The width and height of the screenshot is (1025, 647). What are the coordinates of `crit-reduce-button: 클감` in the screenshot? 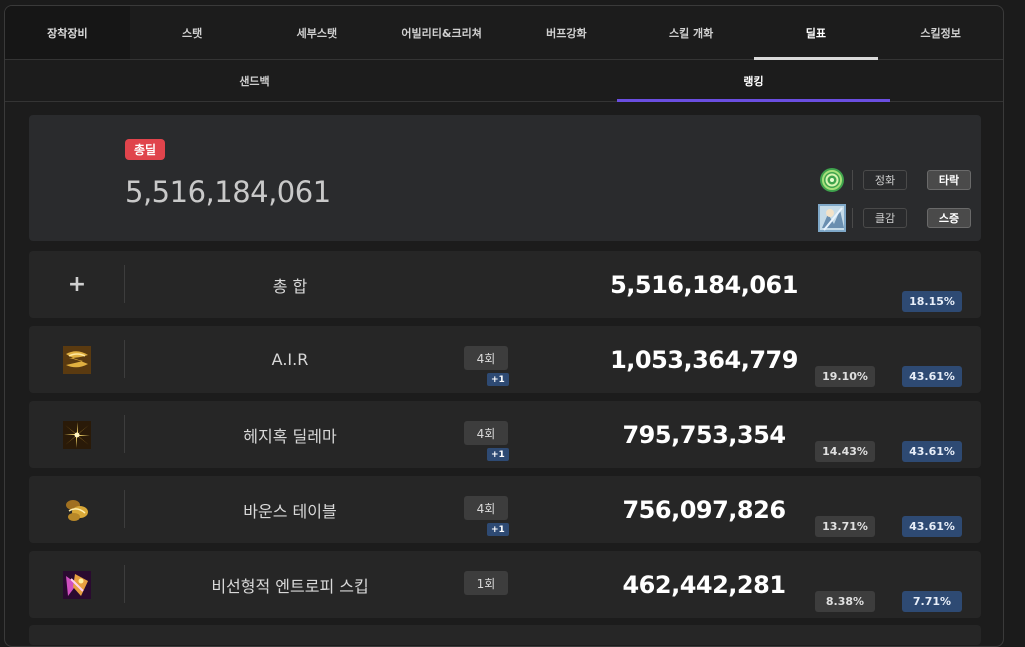 It's located at (885, 218).